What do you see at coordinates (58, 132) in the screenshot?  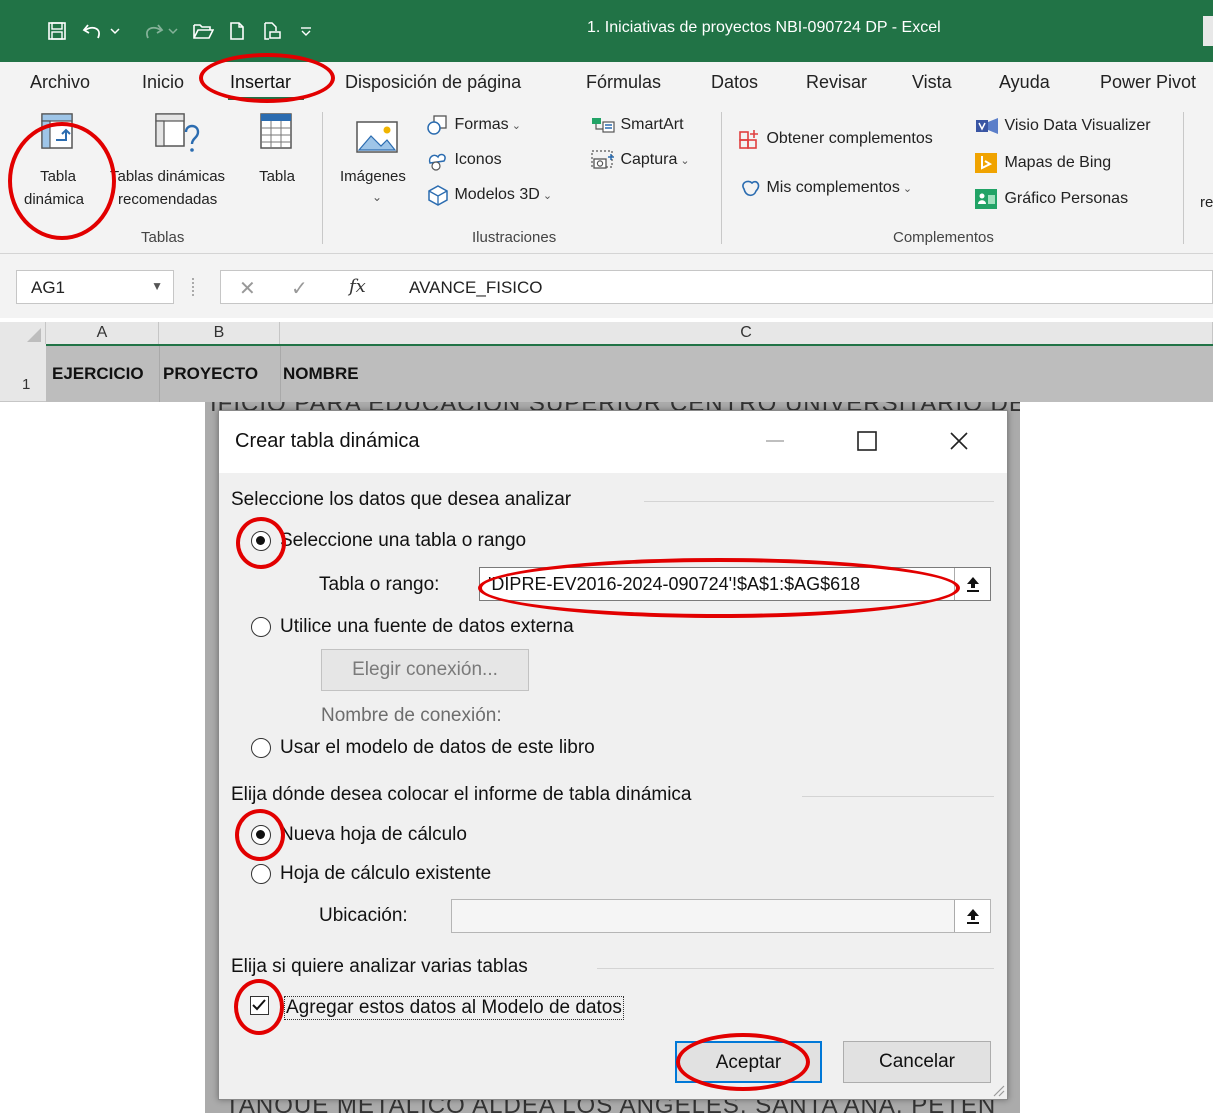 I see `pivot-table-icon` at bounding box center [58, 132].